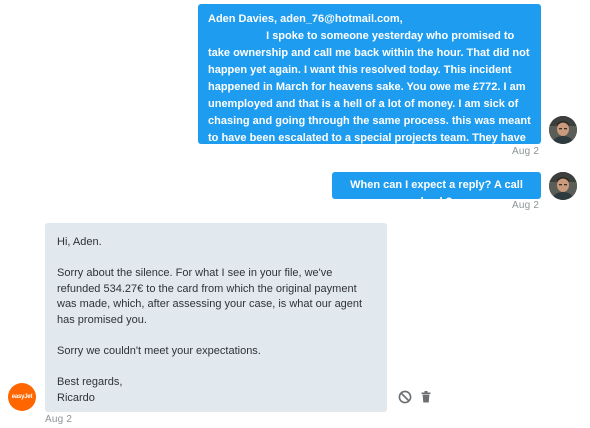 The image size is (590, 428). Describe the element at coordinates (405, 397) in the screenshot. I see `hide-icon` at that location.